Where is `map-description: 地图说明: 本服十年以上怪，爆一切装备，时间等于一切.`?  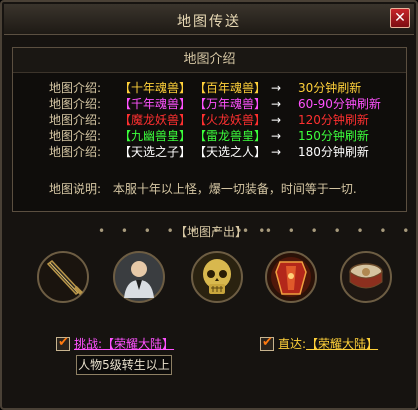 map-description: 地图说明: 本服十年以上怪，爆一切装备，时间等于一切. is located at coordinates (203, 188).